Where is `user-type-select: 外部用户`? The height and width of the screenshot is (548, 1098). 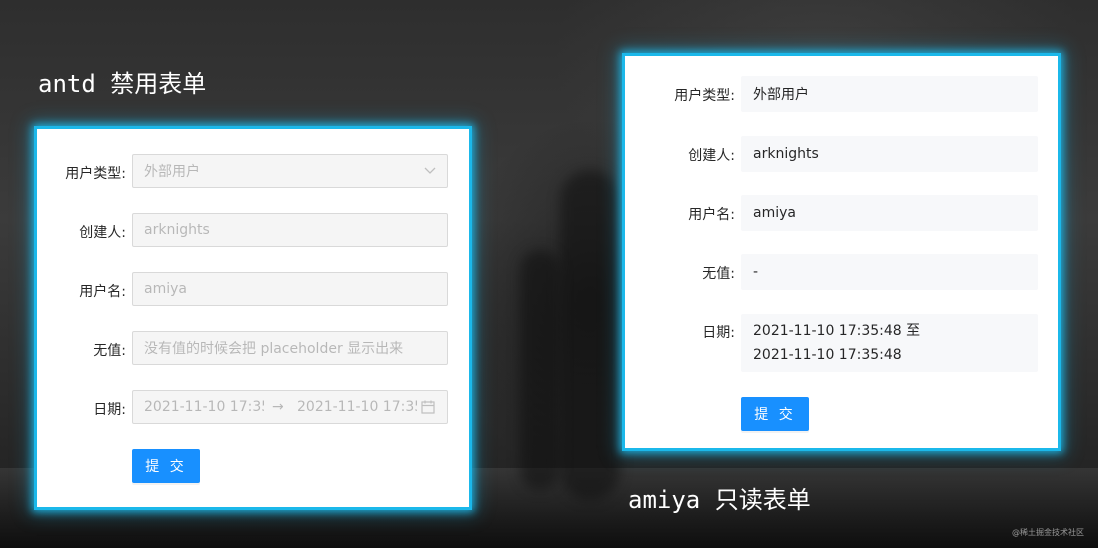 user-type-select: 外部用户 is located at coordinates (290, 171).